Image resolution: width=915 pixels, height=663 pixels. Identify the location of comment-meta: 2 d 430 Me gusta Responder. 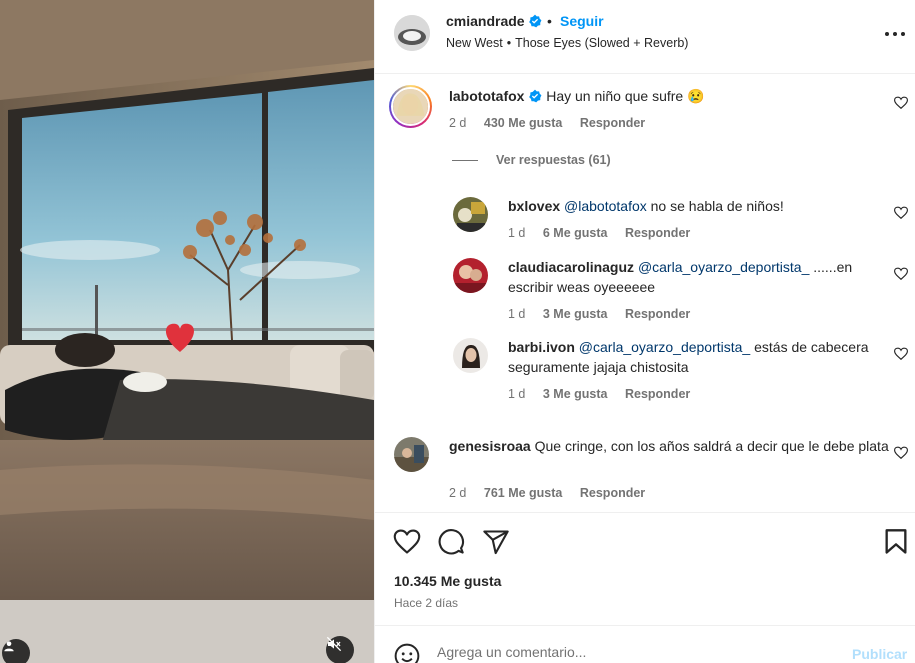
(554, 123).